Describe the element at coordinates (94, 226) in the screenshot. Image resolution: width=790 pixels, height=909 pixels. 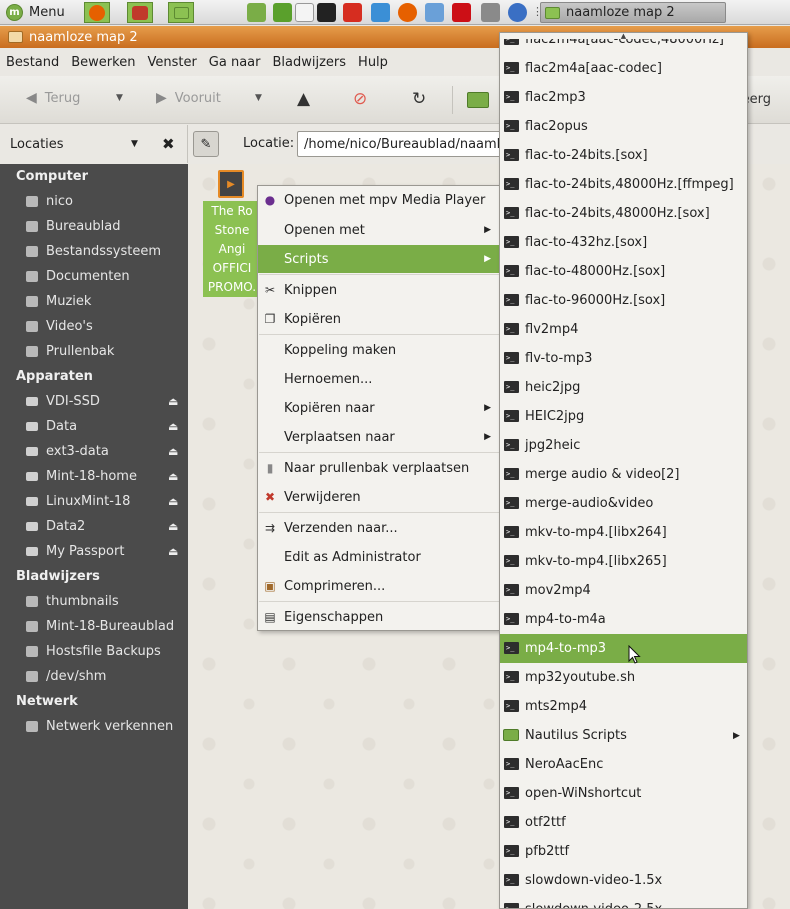
I see `sidebar-item: Bureaublad` at that location.